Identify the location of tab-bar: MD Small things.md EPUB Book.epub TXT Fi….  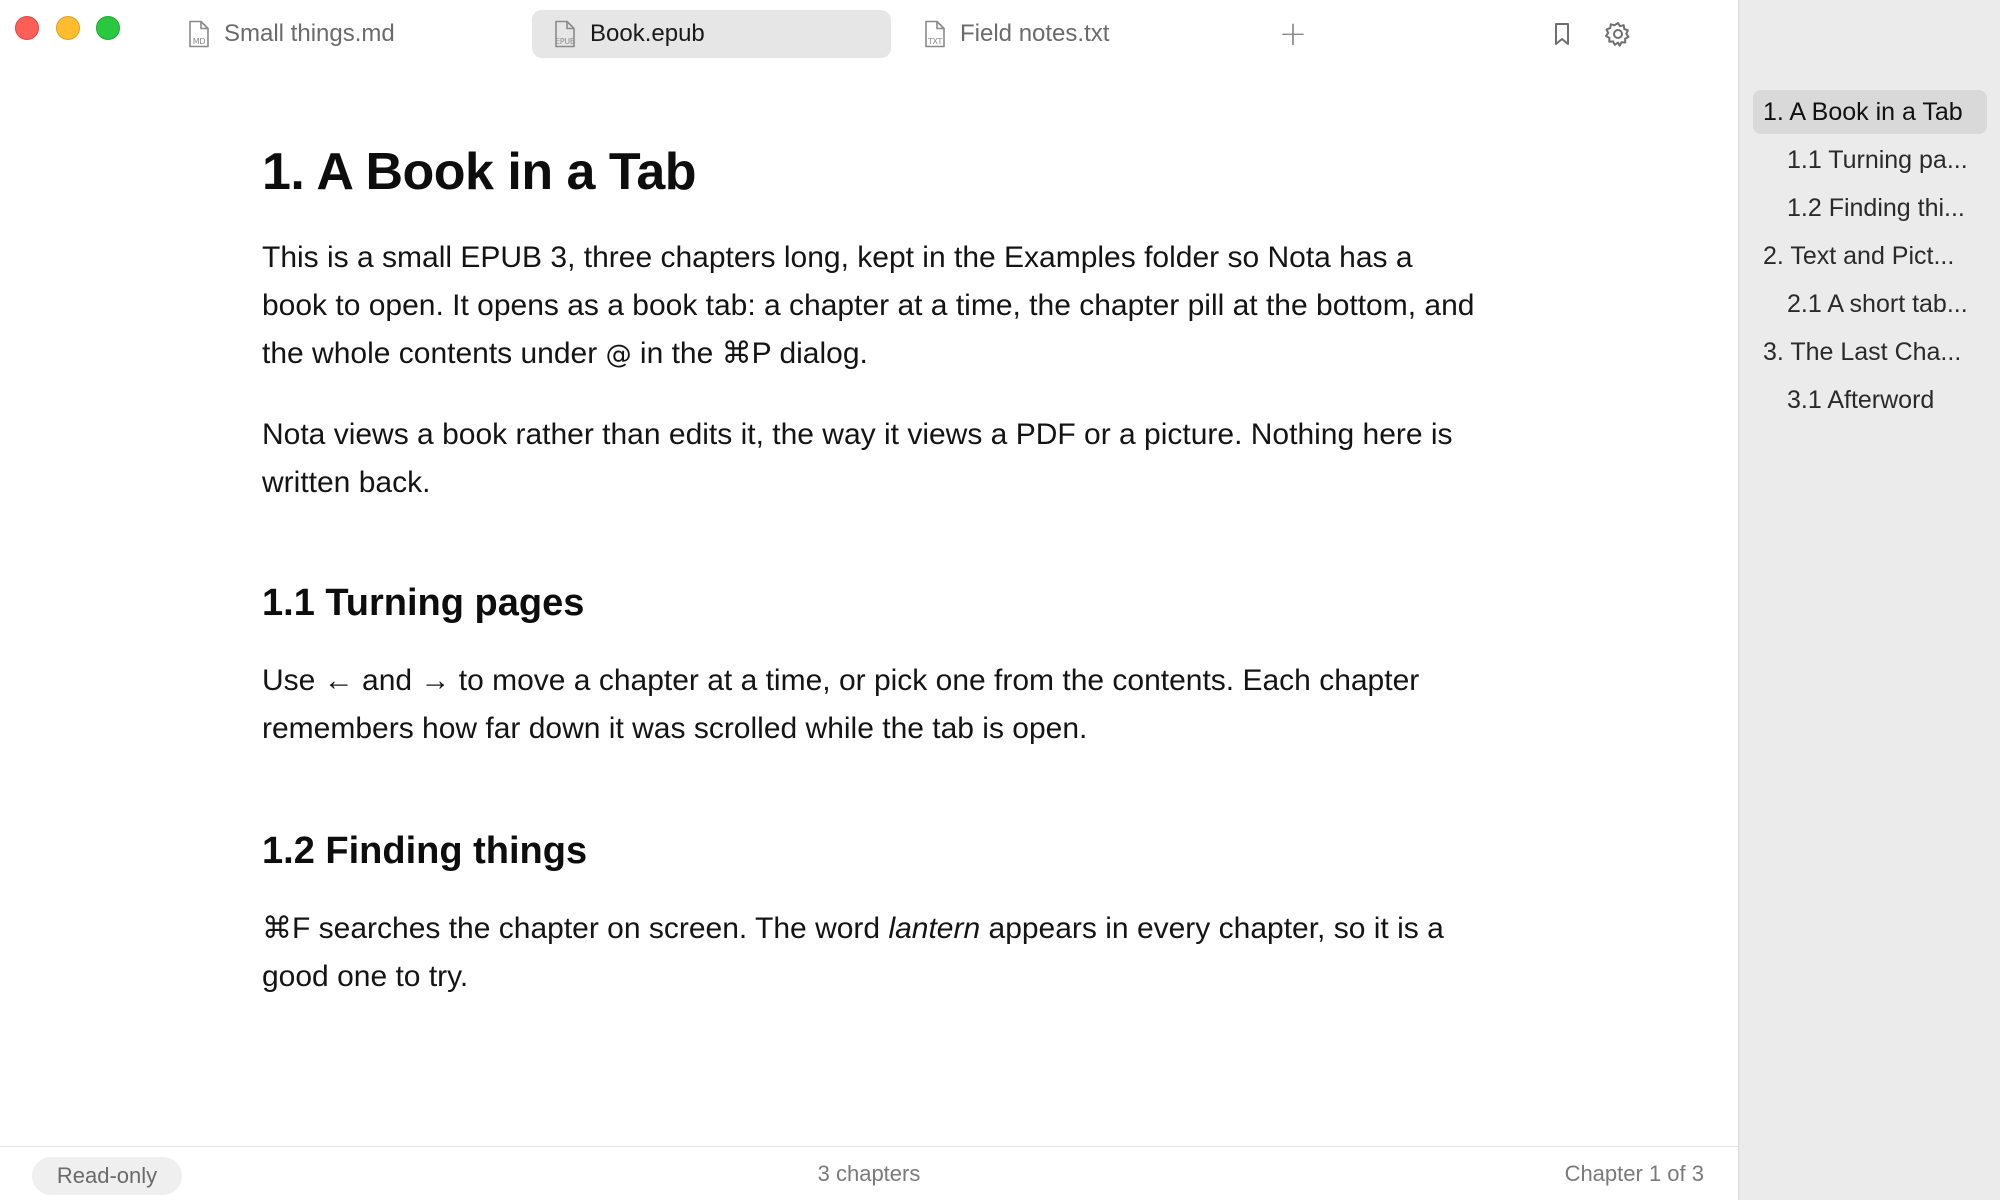
(869, 35).